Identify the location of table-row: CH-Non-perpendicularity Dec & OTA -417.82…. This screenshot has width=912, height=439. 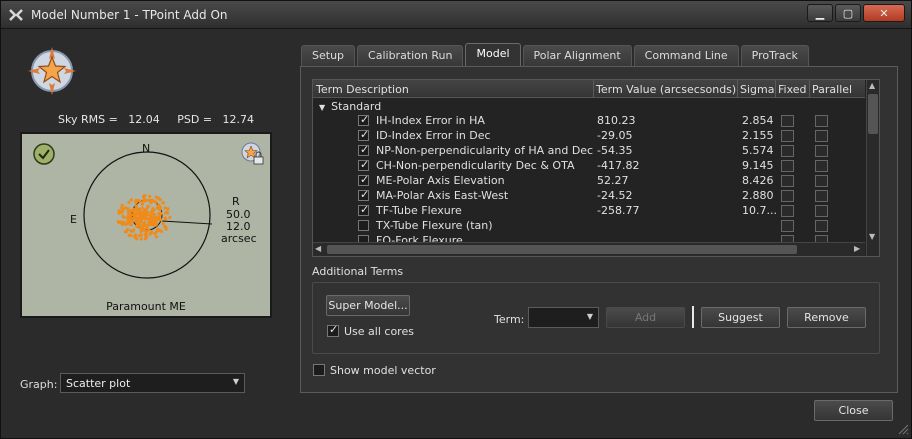
(589, 166).